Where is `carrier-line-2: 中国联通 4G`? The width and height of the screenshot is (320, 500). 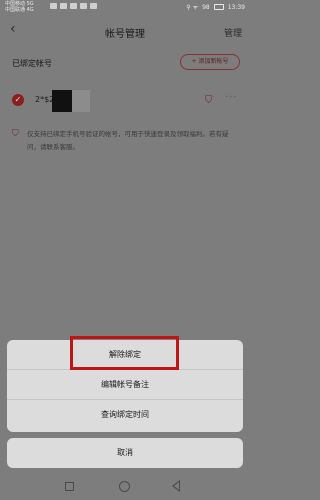
carrier-line-2: 中国联通 4G is located at coordinates (19, 10).